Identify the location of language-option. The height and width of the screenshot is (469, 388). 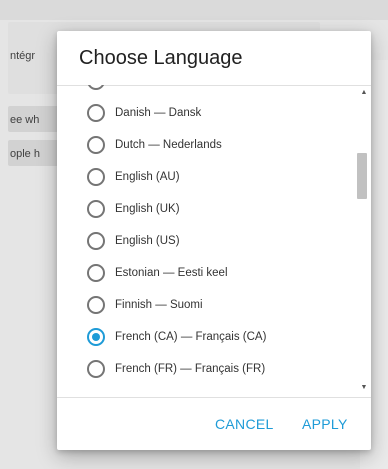
(207, 91).